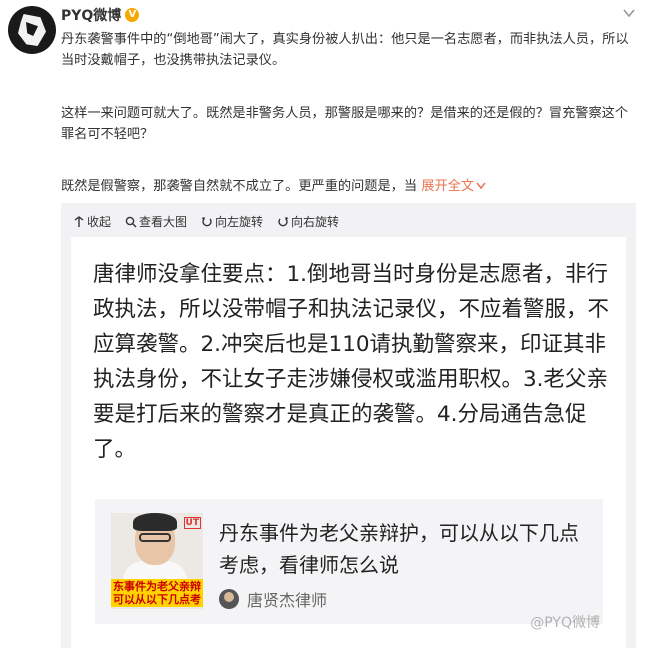  I want to click on expand-label: 展开全文, so click(448, 186).